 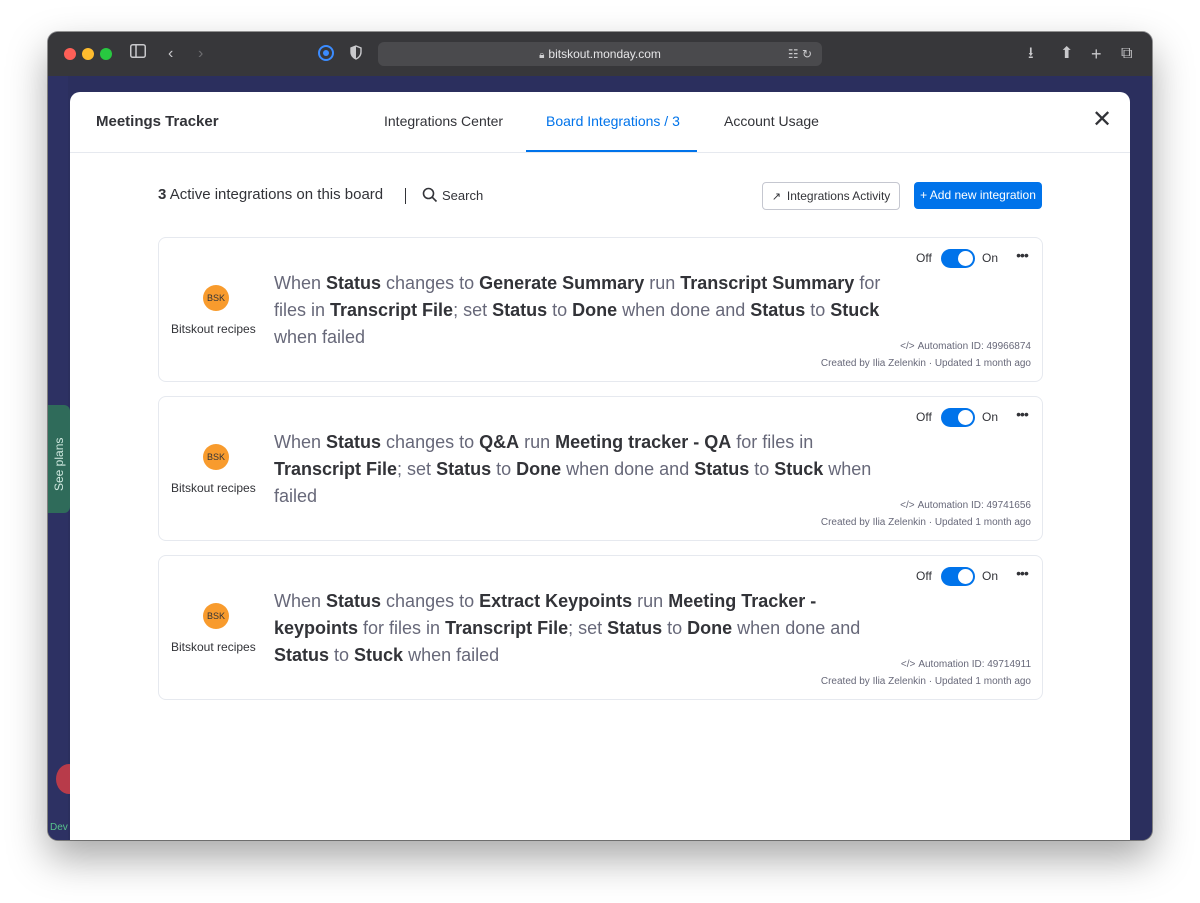 What do you see at coordinates (200, 54) in the screenshot?
I see `chevron-right-icon: ›` at bounding box center [200, 54].